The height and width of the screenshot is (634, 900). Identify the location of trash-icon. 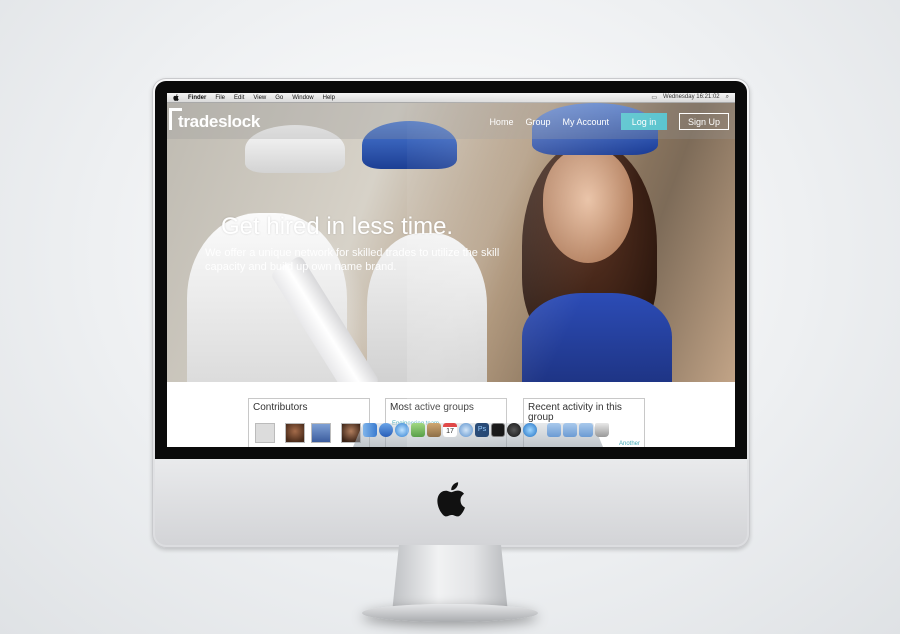
(602, 430).